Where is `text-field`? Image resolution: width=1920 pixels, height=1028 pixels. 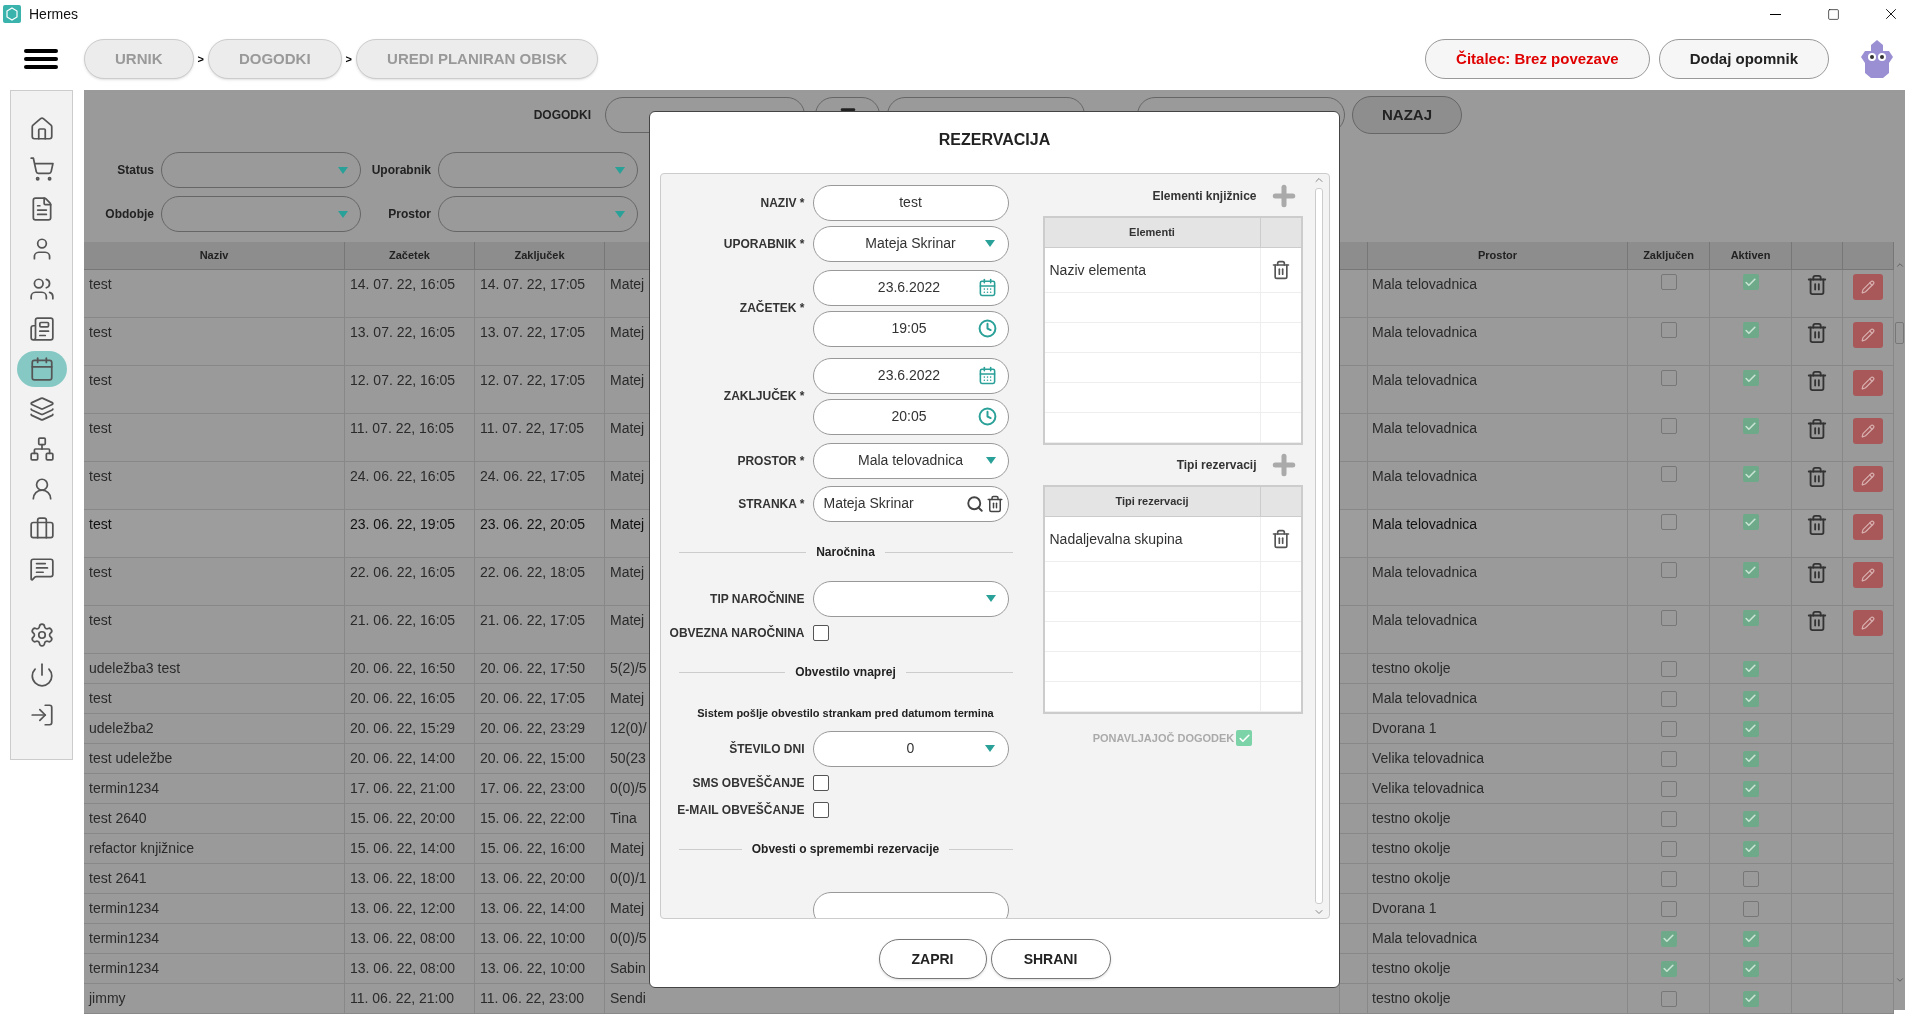
text-field is located at coordinates (910, 905).